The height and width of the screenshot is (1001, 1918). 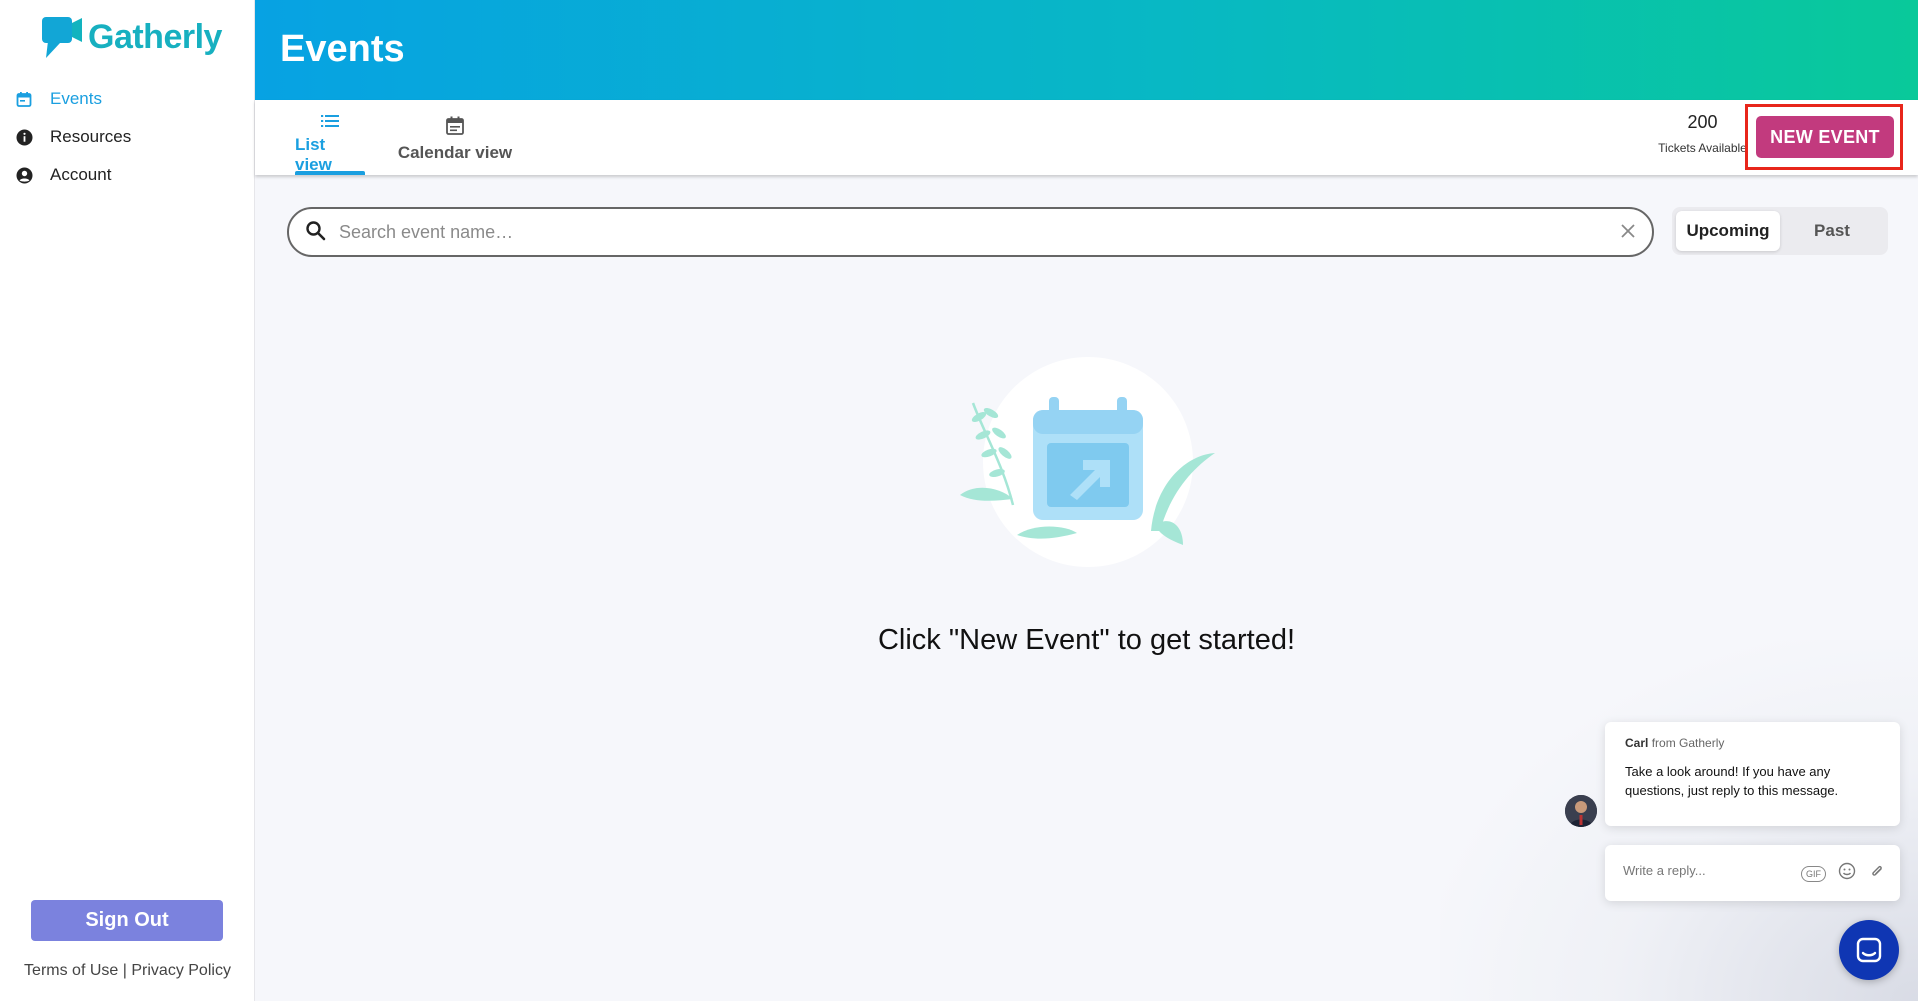 What do you see at coordinates (1693, 870) in the screenshot?
I see `chat-reply-input` at bounding box center [1693, 870].